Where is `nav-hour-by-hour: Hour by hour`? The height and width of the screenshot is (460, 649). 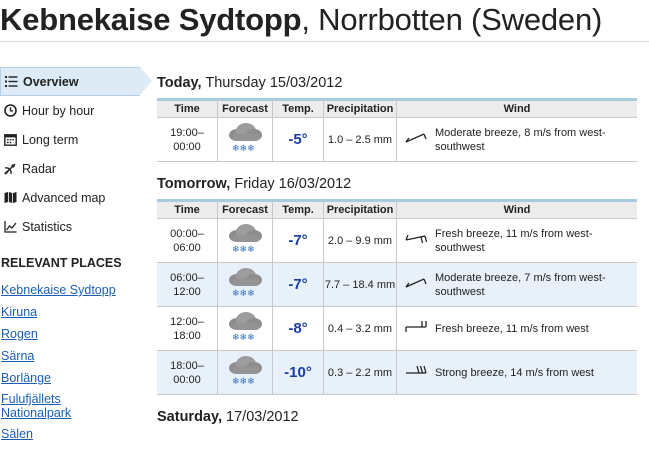 nav-hour-by-hour: Hour by hour is located at coordinates (70, 110).